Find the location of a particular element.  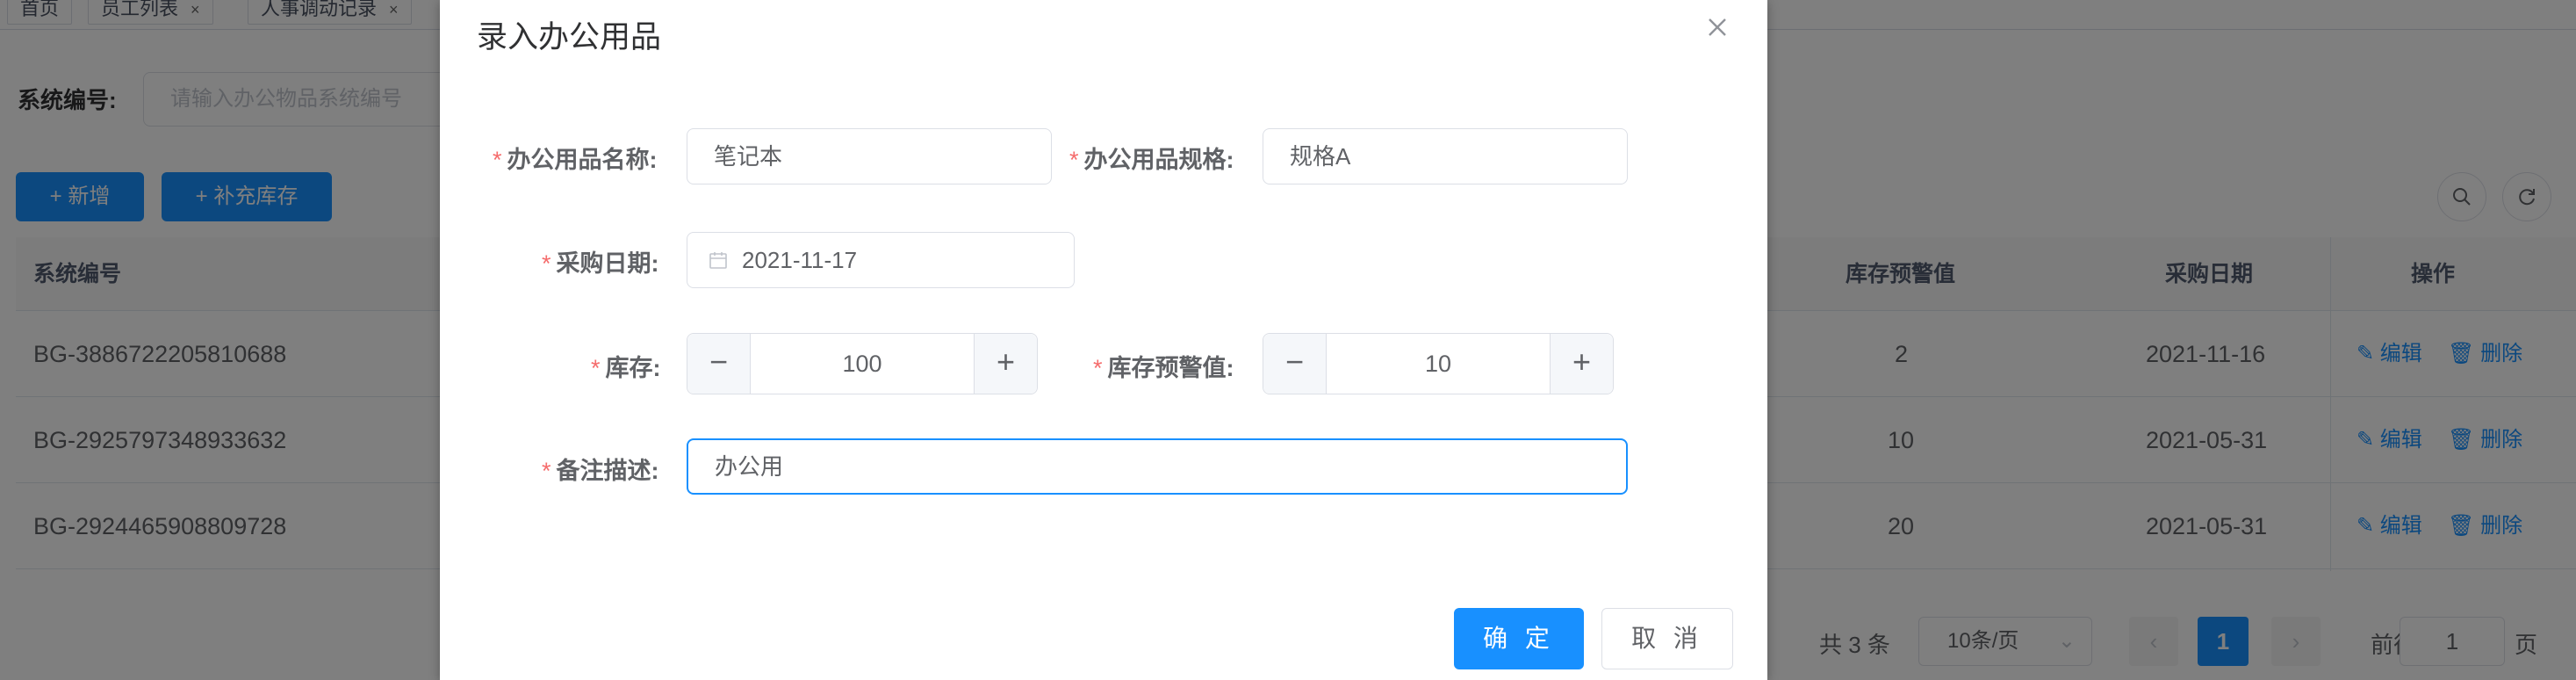

name-field-label: * 办公用品名称: is located at coordinates (575, 158).